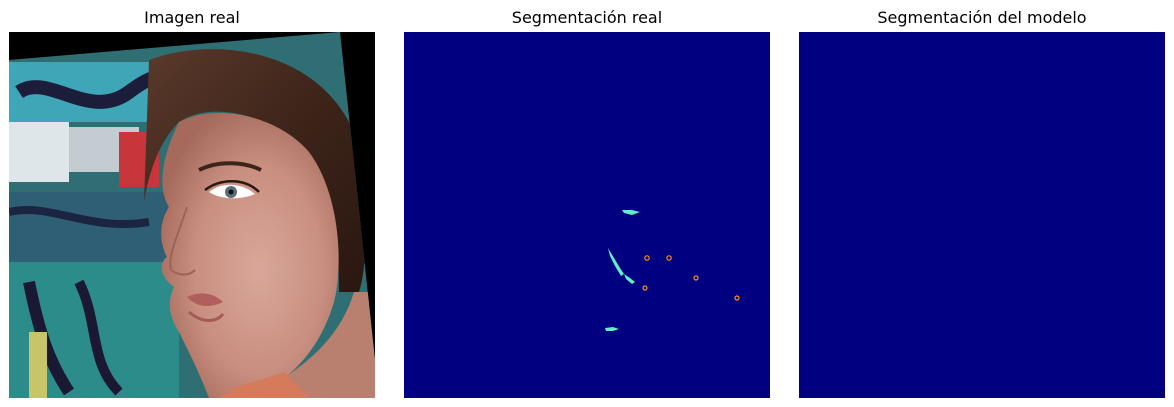  Describe the element at coordinates (587, 17) in the screenshot. I see `panel-title-real-segmentation: Segmentación real` at that location.